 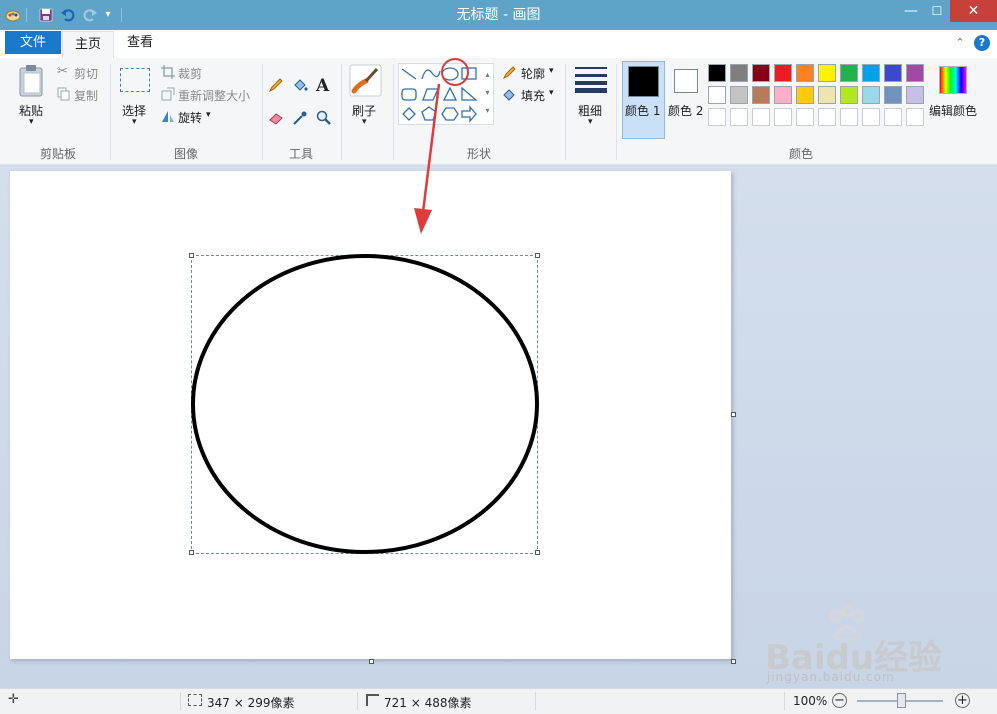 What do you see at coordinates (46, 15) in the screenshot?
I see `save-icon` at bounding box center [46, 15].